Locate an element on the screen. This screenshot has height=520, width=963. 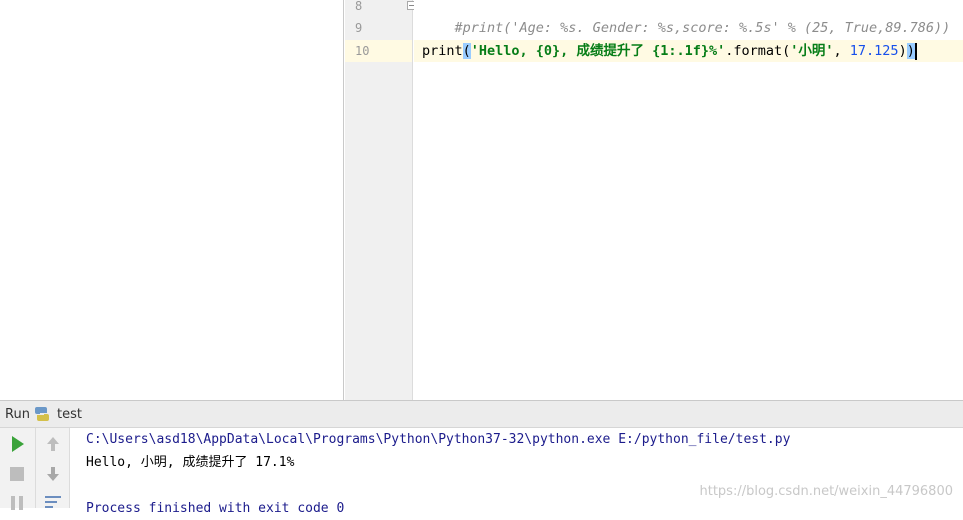
code-string: 'Hello, {0}, 成绩提升了 {1:.1f}%' is located at coordinates (598, 51).